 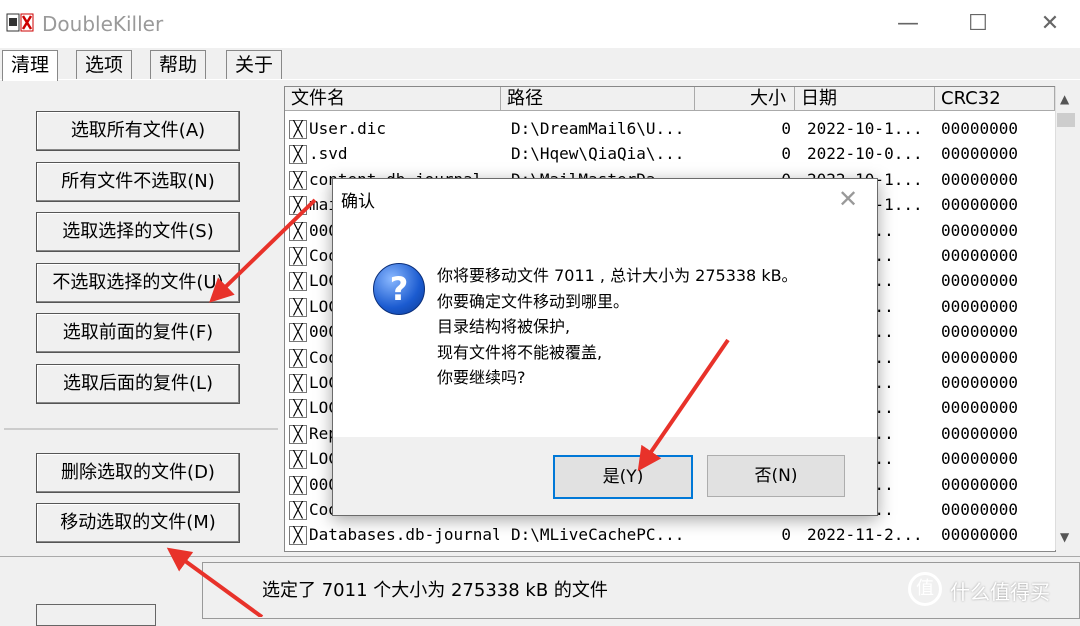 I want to click on tab-clean: 清理, so click(x=30, y=65).